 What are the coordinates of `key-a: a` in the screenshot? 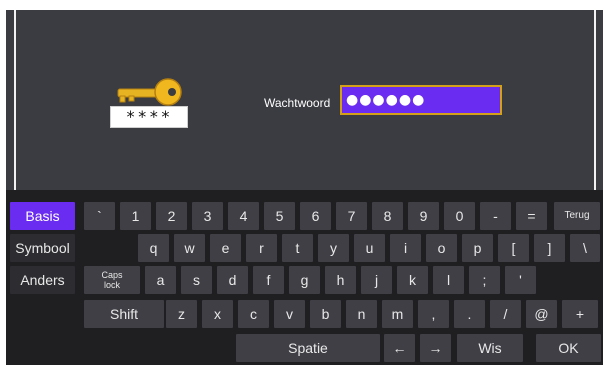 It's located at (160, 280).